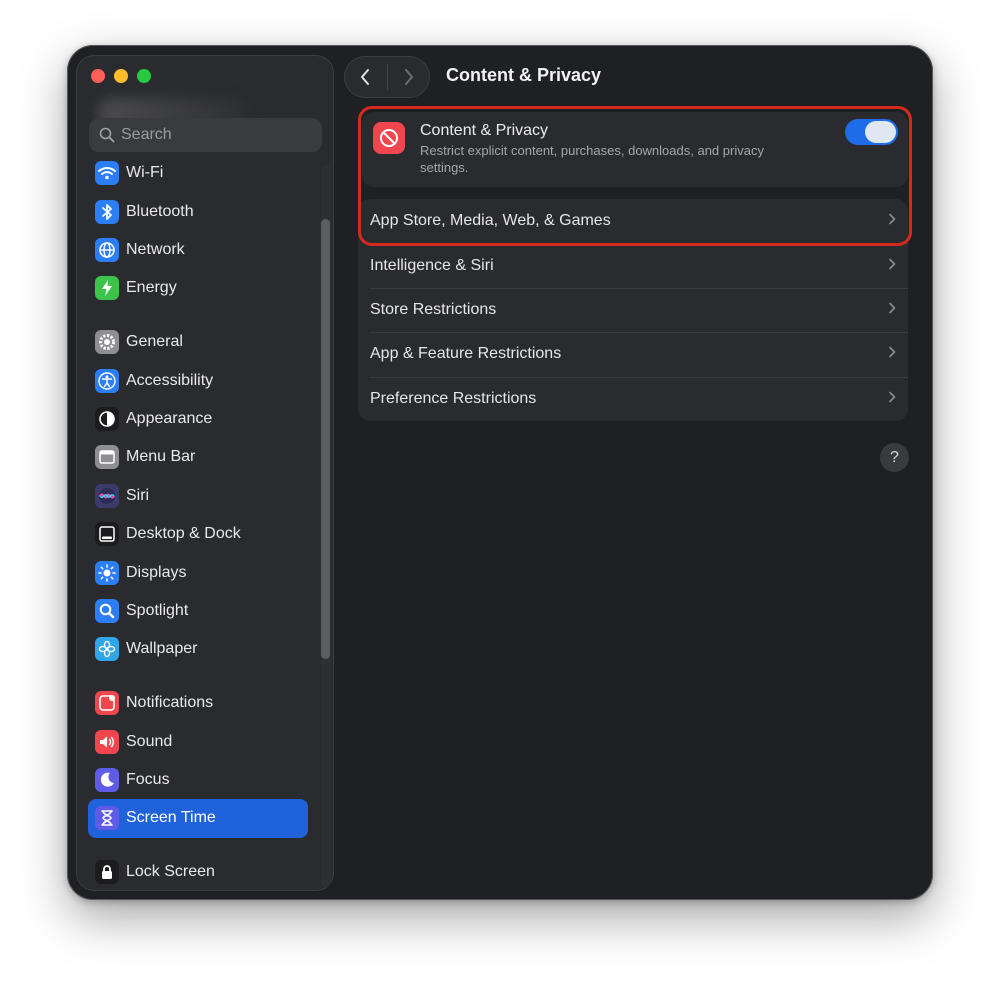  Describe the element at coordinates (170, 380) in the screenshot. I see `sidebar-item-label: Accessibility` at that location.